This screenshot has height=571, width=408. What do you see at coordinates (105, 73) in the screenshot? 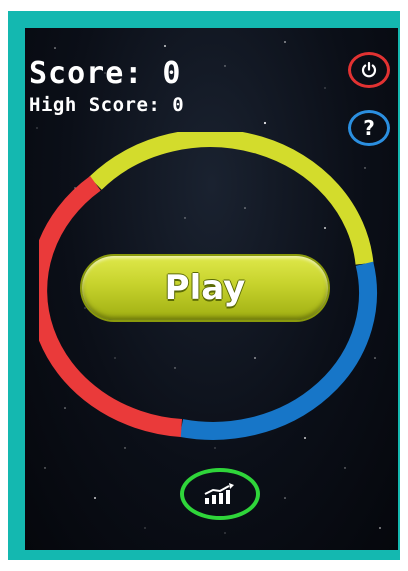
I see `score-label: Score: 0` at bounding box center [105, 73].